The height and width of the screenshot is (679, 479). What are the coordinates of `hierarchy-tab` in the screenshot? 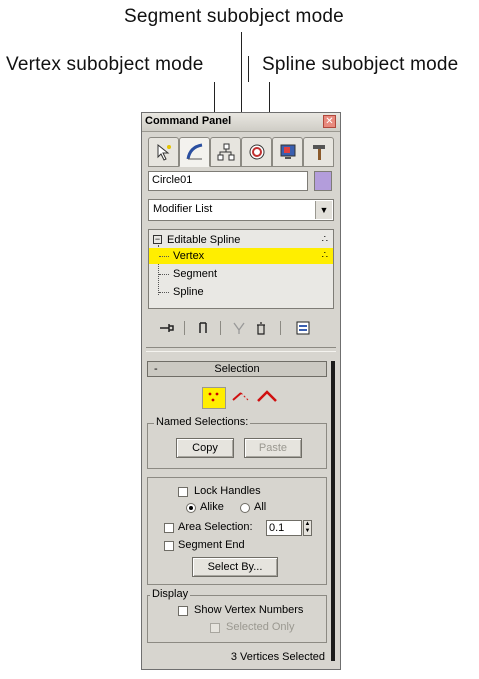 It's located at (225, 152).